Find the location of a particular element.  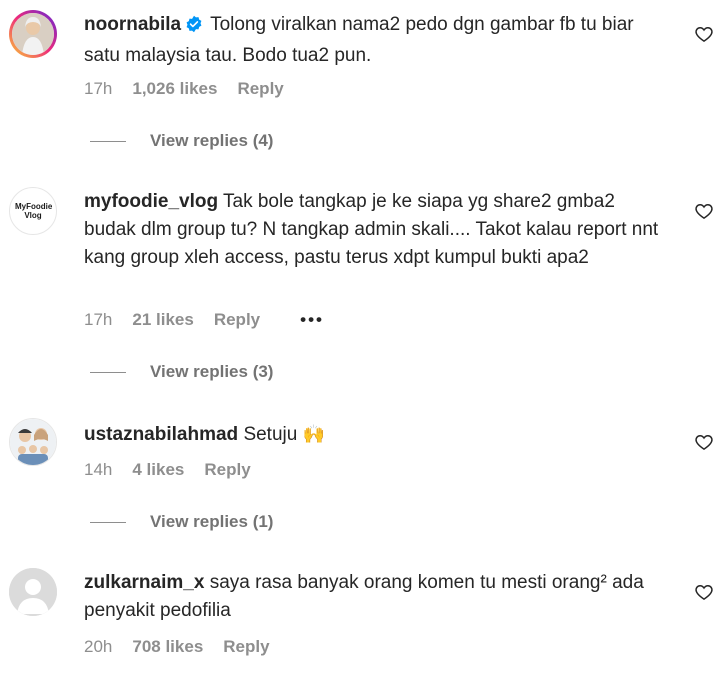

likes-count: 4 likes is located at coordinates (158, 470).